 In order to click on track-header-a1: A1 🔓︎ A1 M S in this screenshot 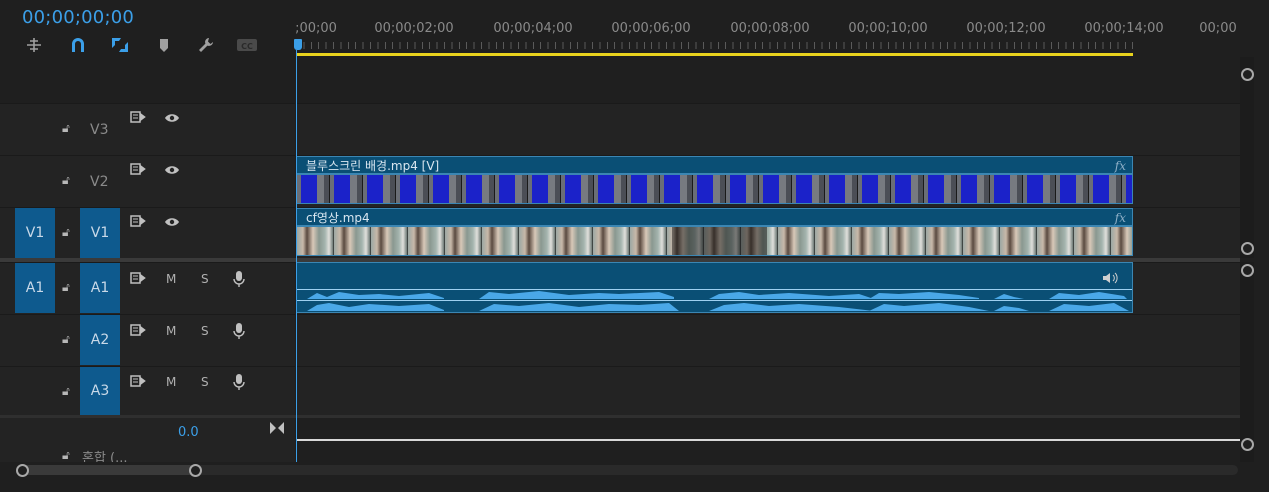, I will do `click(147, 288)`.